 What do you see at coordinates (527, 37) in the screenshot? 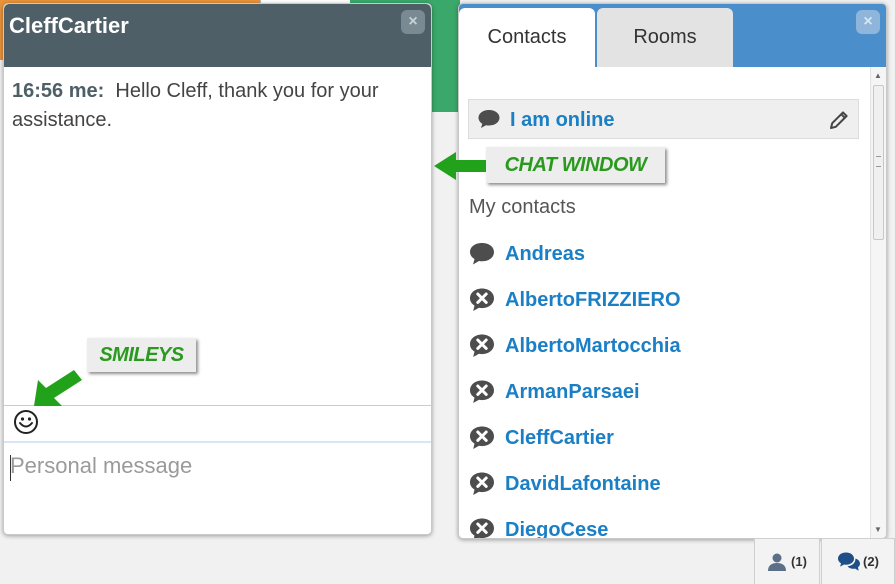
I see `tab-contacts: Contacts` at bounding box center [527, 37].